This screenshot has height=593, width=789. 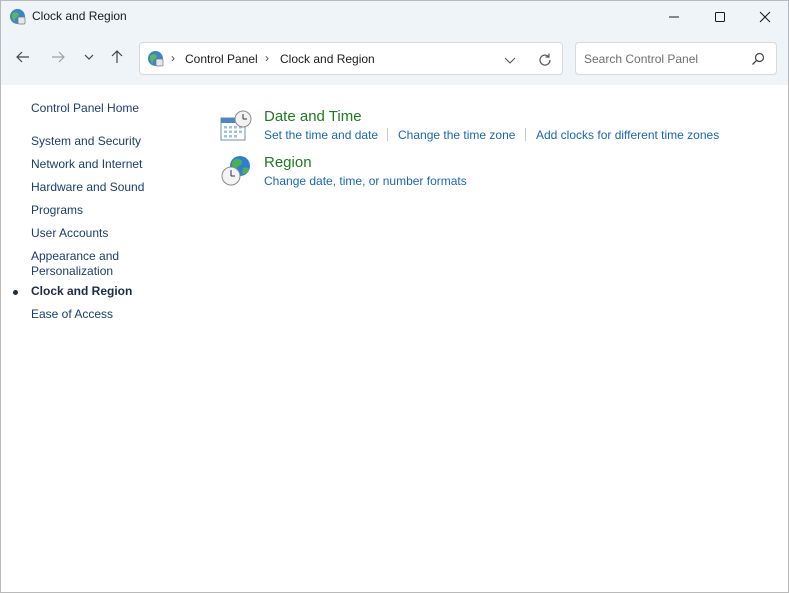 What do you see at coordinates (82, 291) in the screenshot?
I see `sidebar-item-clock-and-region: Clock and Region` at bounding box center [82, 291].